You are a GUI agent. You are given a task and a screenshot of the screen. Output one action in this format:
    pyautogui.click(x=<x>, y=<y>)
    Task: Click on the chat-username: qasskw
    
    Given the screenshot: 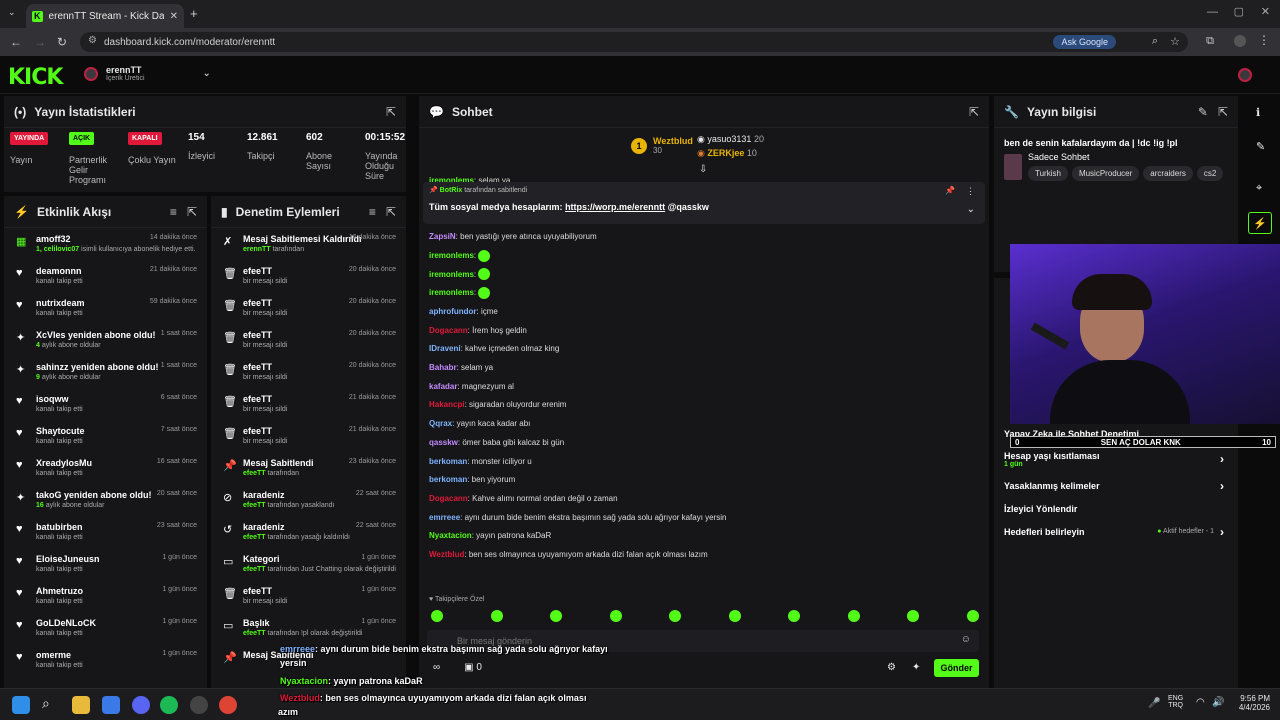 What is the action you would take?
    pyautogui.click(x=443, y=442)
    